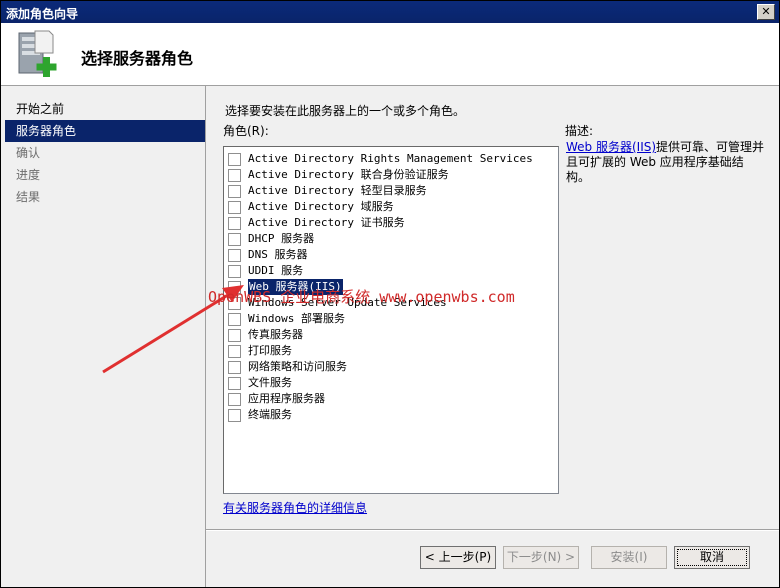  I want to click on role-list-item: 应用程序服务器, so click(388, 399).